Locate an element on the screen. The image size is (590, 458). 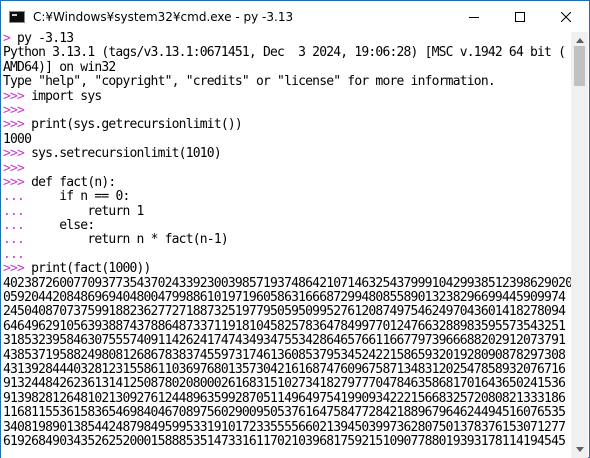
console-text: py -3.13 is located at coordinates (42, 39).